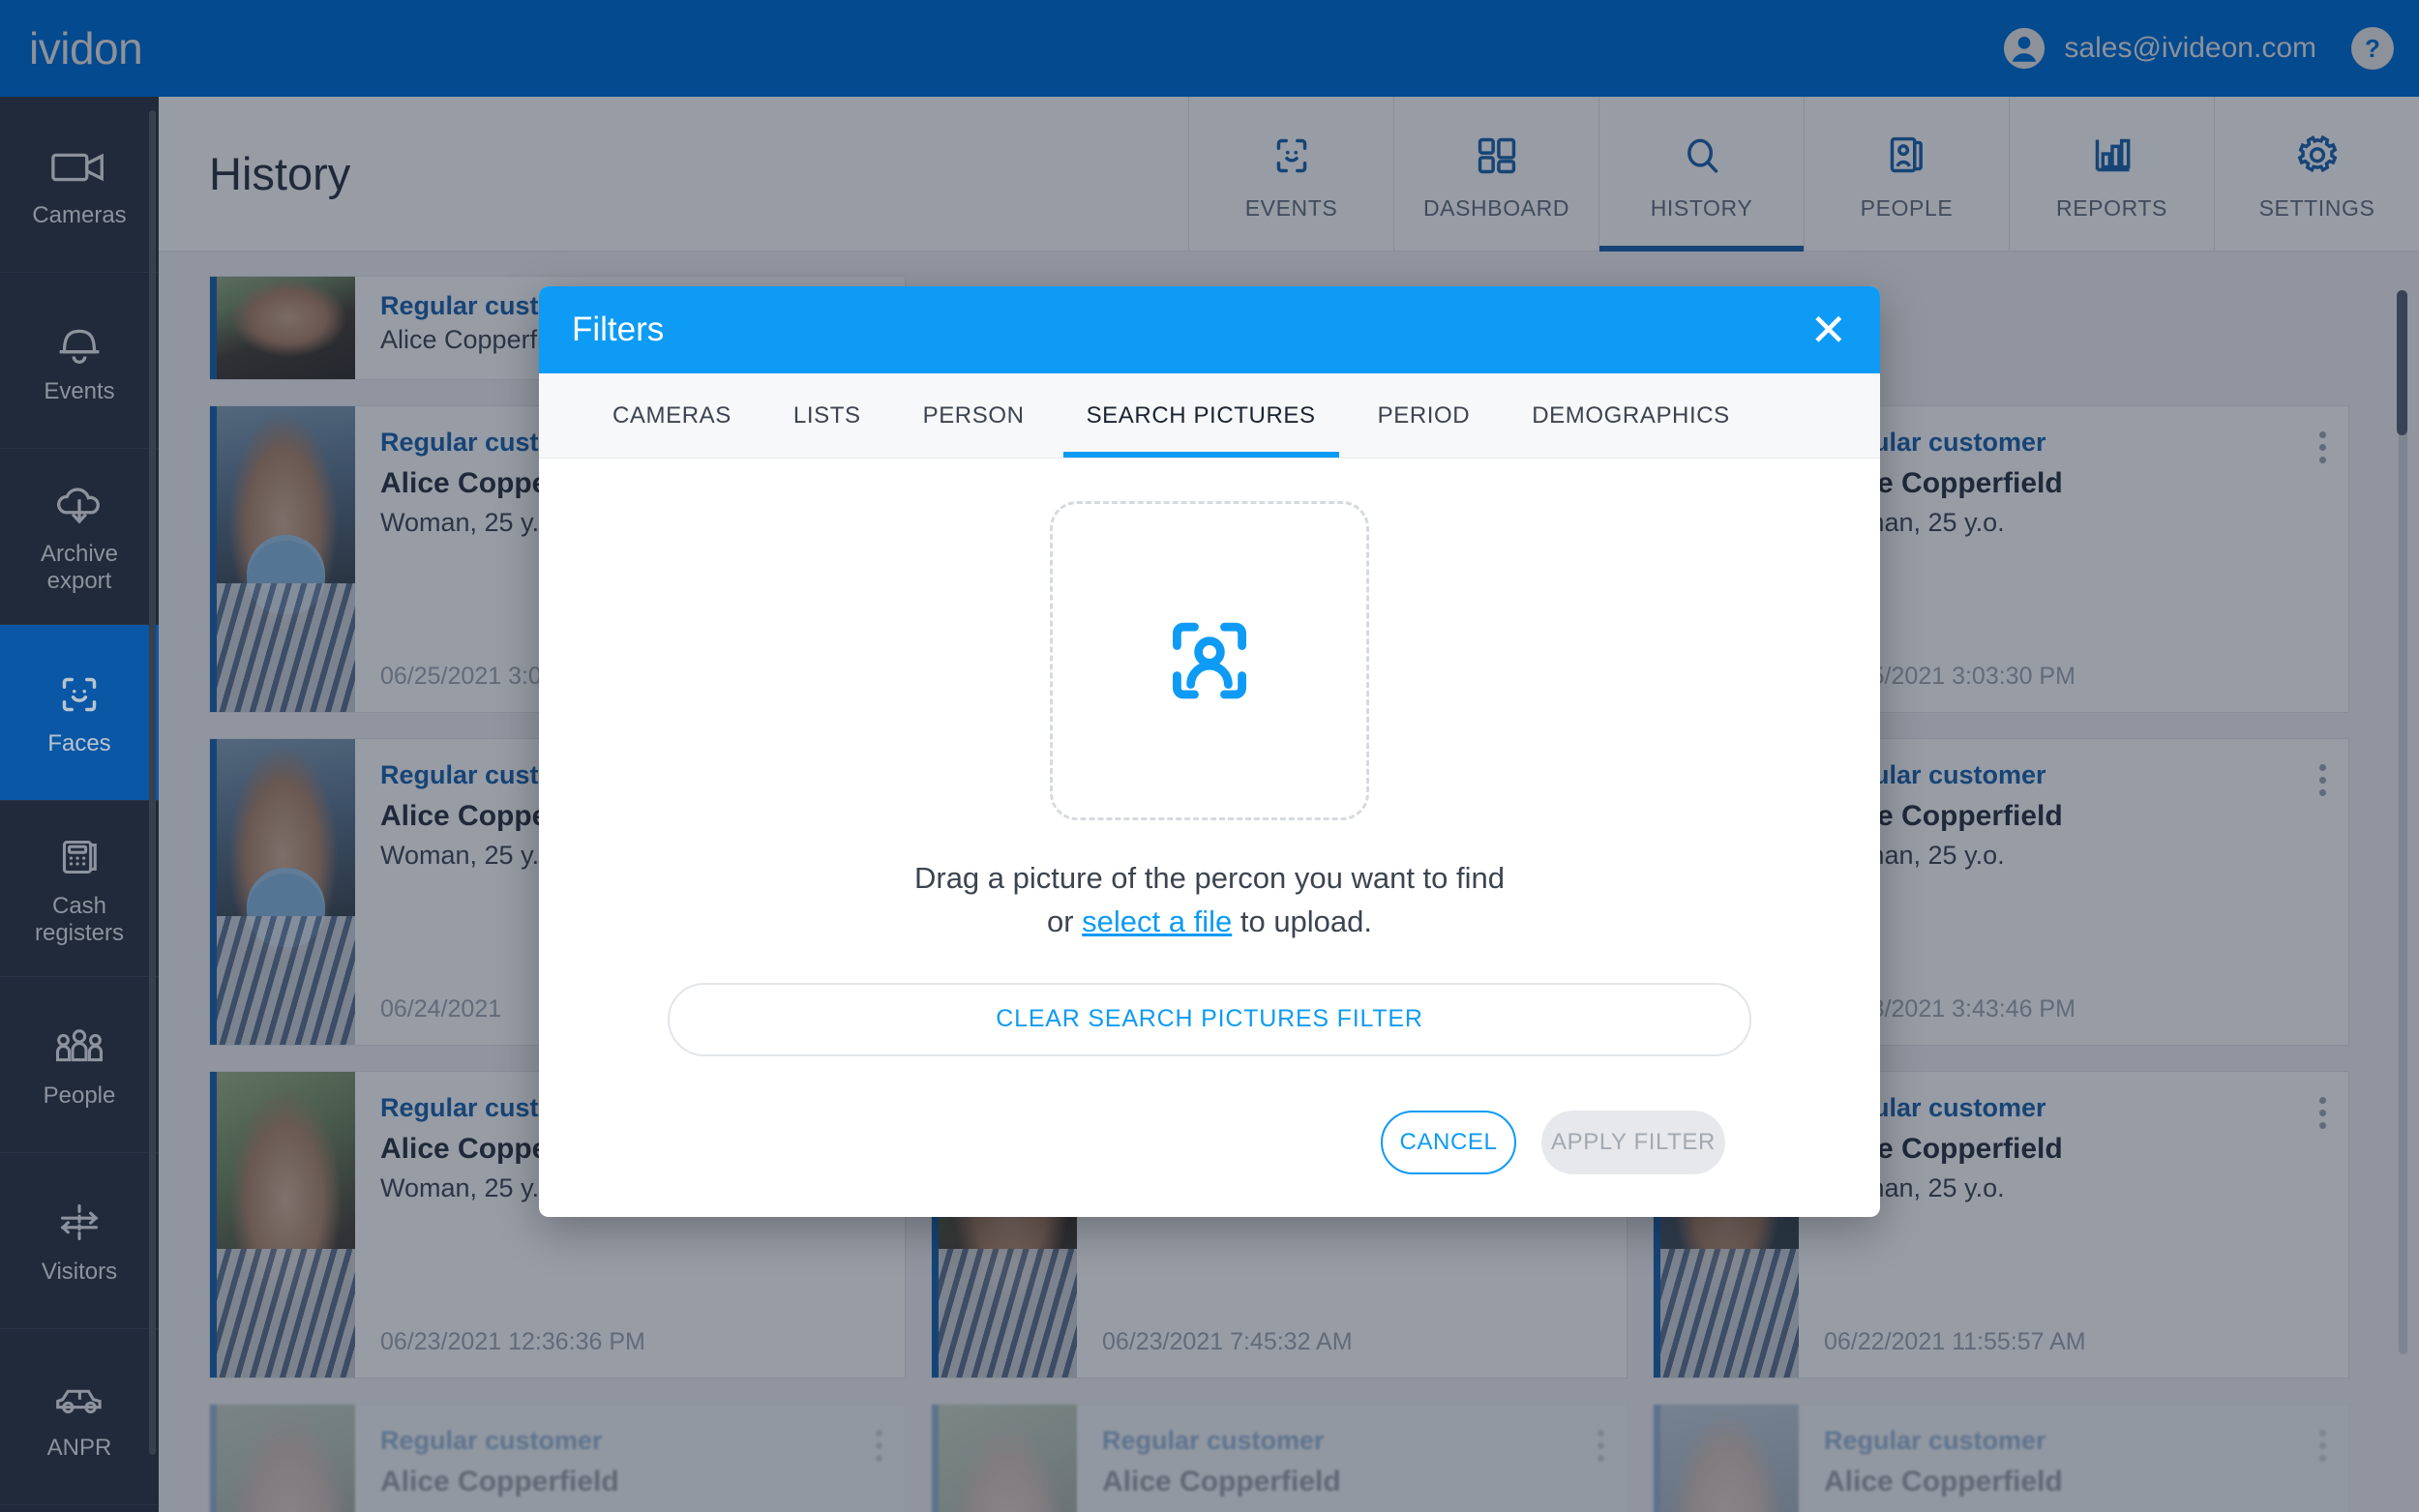 This screenshot has height=1512, width=2419. What do you see at coordinates (1157, 921) in the screenshot?
I see `select-a-file-link: select a file` at bounding box center [1157, 921].